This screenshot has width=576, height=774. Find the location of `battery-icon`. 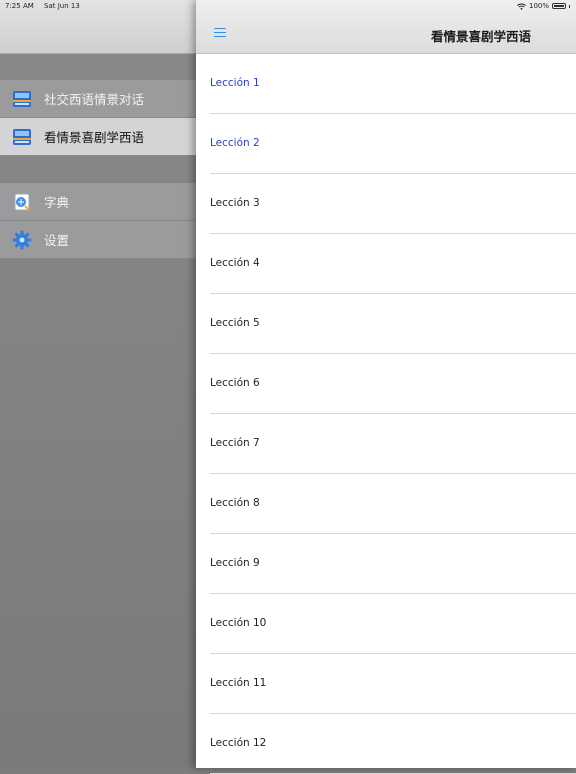

battery-icon is located at coordinates (559, 6).